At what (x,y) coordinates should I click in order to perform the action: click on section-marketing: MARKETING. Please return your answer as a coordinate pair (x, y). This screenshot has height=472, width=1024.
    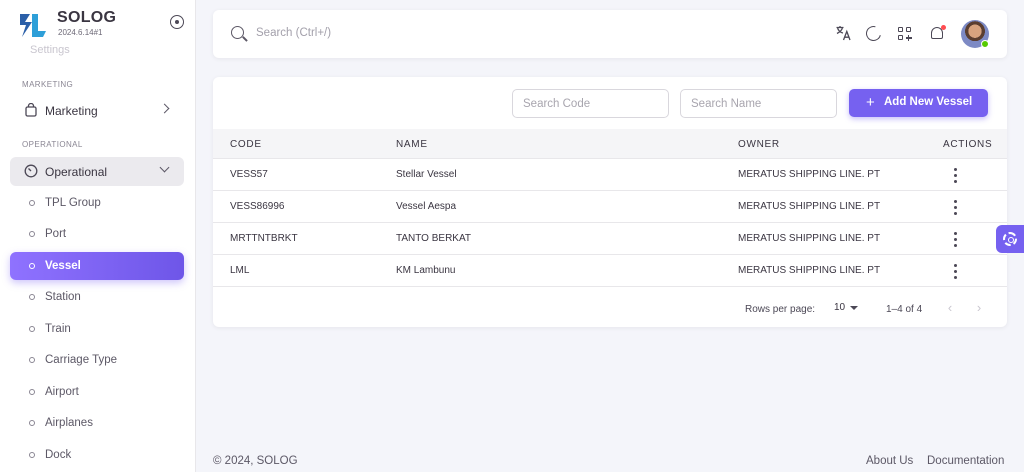
    Looking at the image, I should click on (48, 84).